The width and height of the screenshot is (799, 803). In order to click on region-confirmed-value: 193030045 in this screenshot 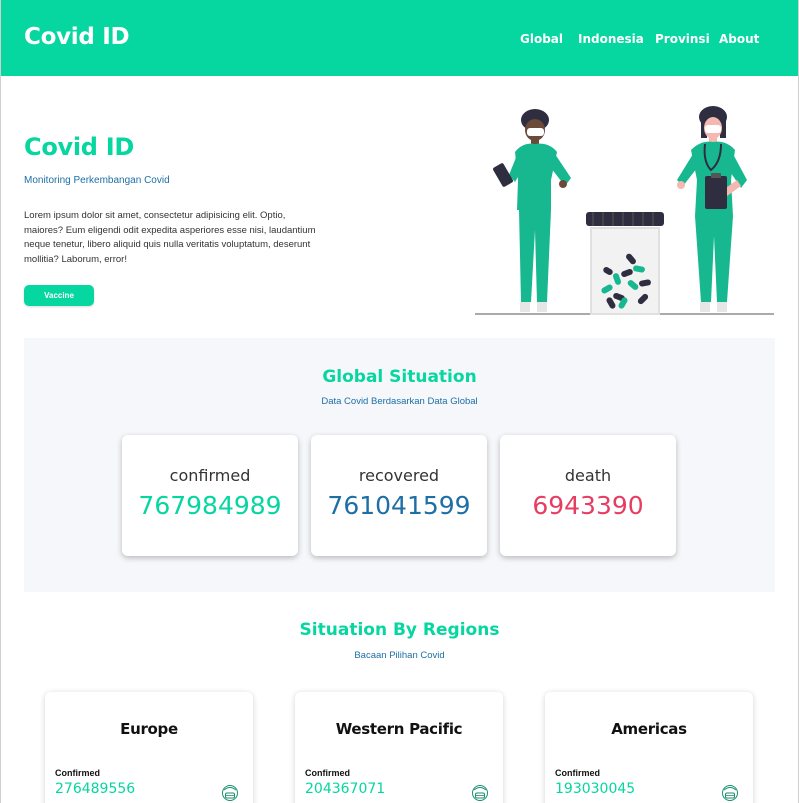, I will do `click(595, 789)`.